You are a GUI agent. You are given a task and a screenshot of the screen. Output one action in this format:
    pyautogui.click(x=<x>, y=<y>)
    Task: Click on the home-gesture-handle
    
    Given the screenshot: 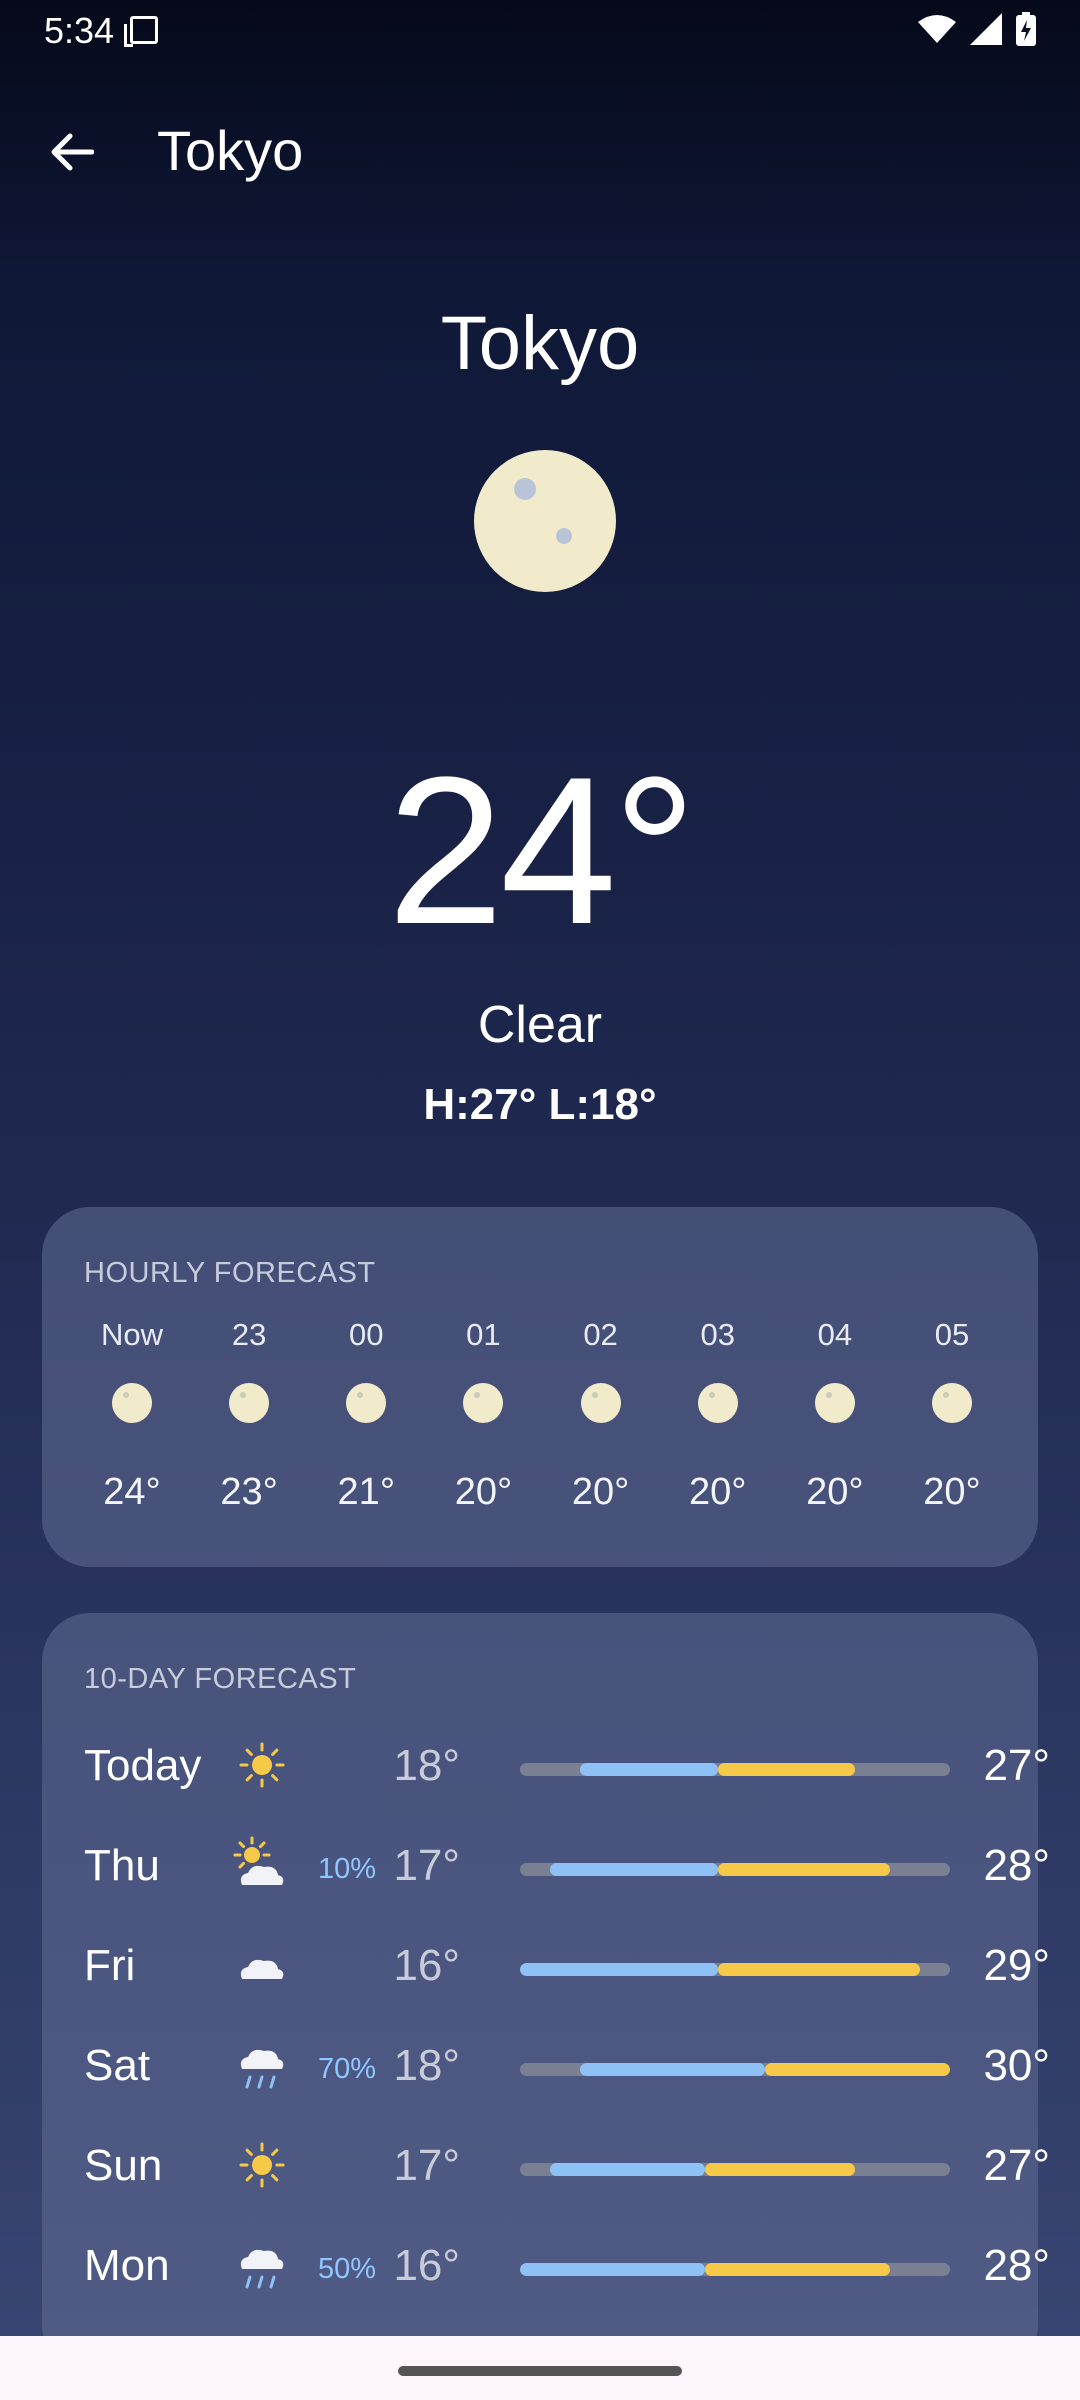 What is the action you would take?
    pyautogui.click(x=540, y=2371)
    